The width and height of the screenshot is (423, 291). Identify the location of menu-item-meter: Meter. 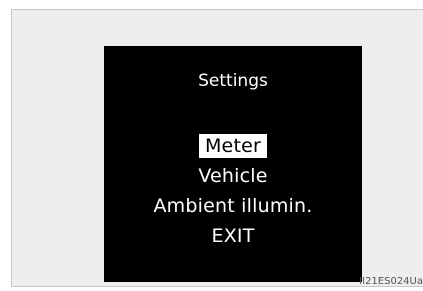
(233, 146).